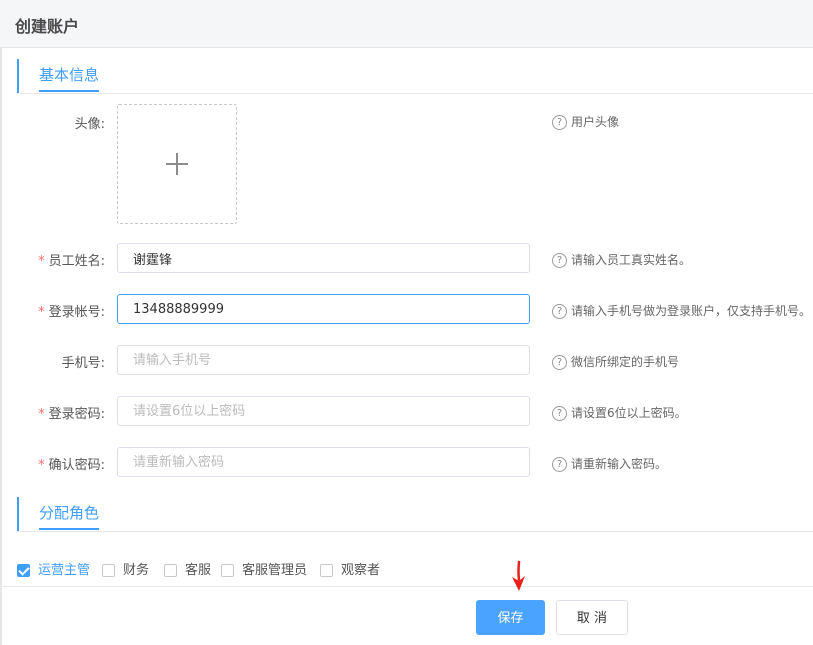 The height and width of the screenshot is (645, 813). What do you see at coordinates (125, 568) in the screenshot?
I see `role-checkbox-finance: 财务` at bounding box center [125, 568].